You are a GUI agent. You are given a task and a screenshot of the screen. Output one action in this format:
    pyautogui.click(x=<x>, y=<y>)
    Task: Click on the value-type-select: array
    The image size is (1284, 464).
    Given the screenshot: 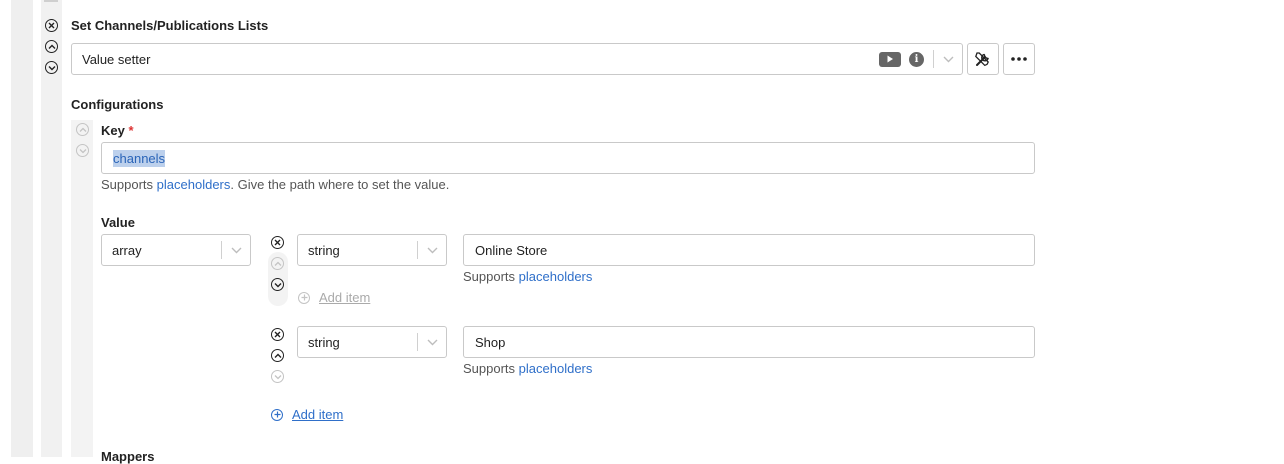 What is the action you would take?
    pyautogui.click(x=176, y=250)
    